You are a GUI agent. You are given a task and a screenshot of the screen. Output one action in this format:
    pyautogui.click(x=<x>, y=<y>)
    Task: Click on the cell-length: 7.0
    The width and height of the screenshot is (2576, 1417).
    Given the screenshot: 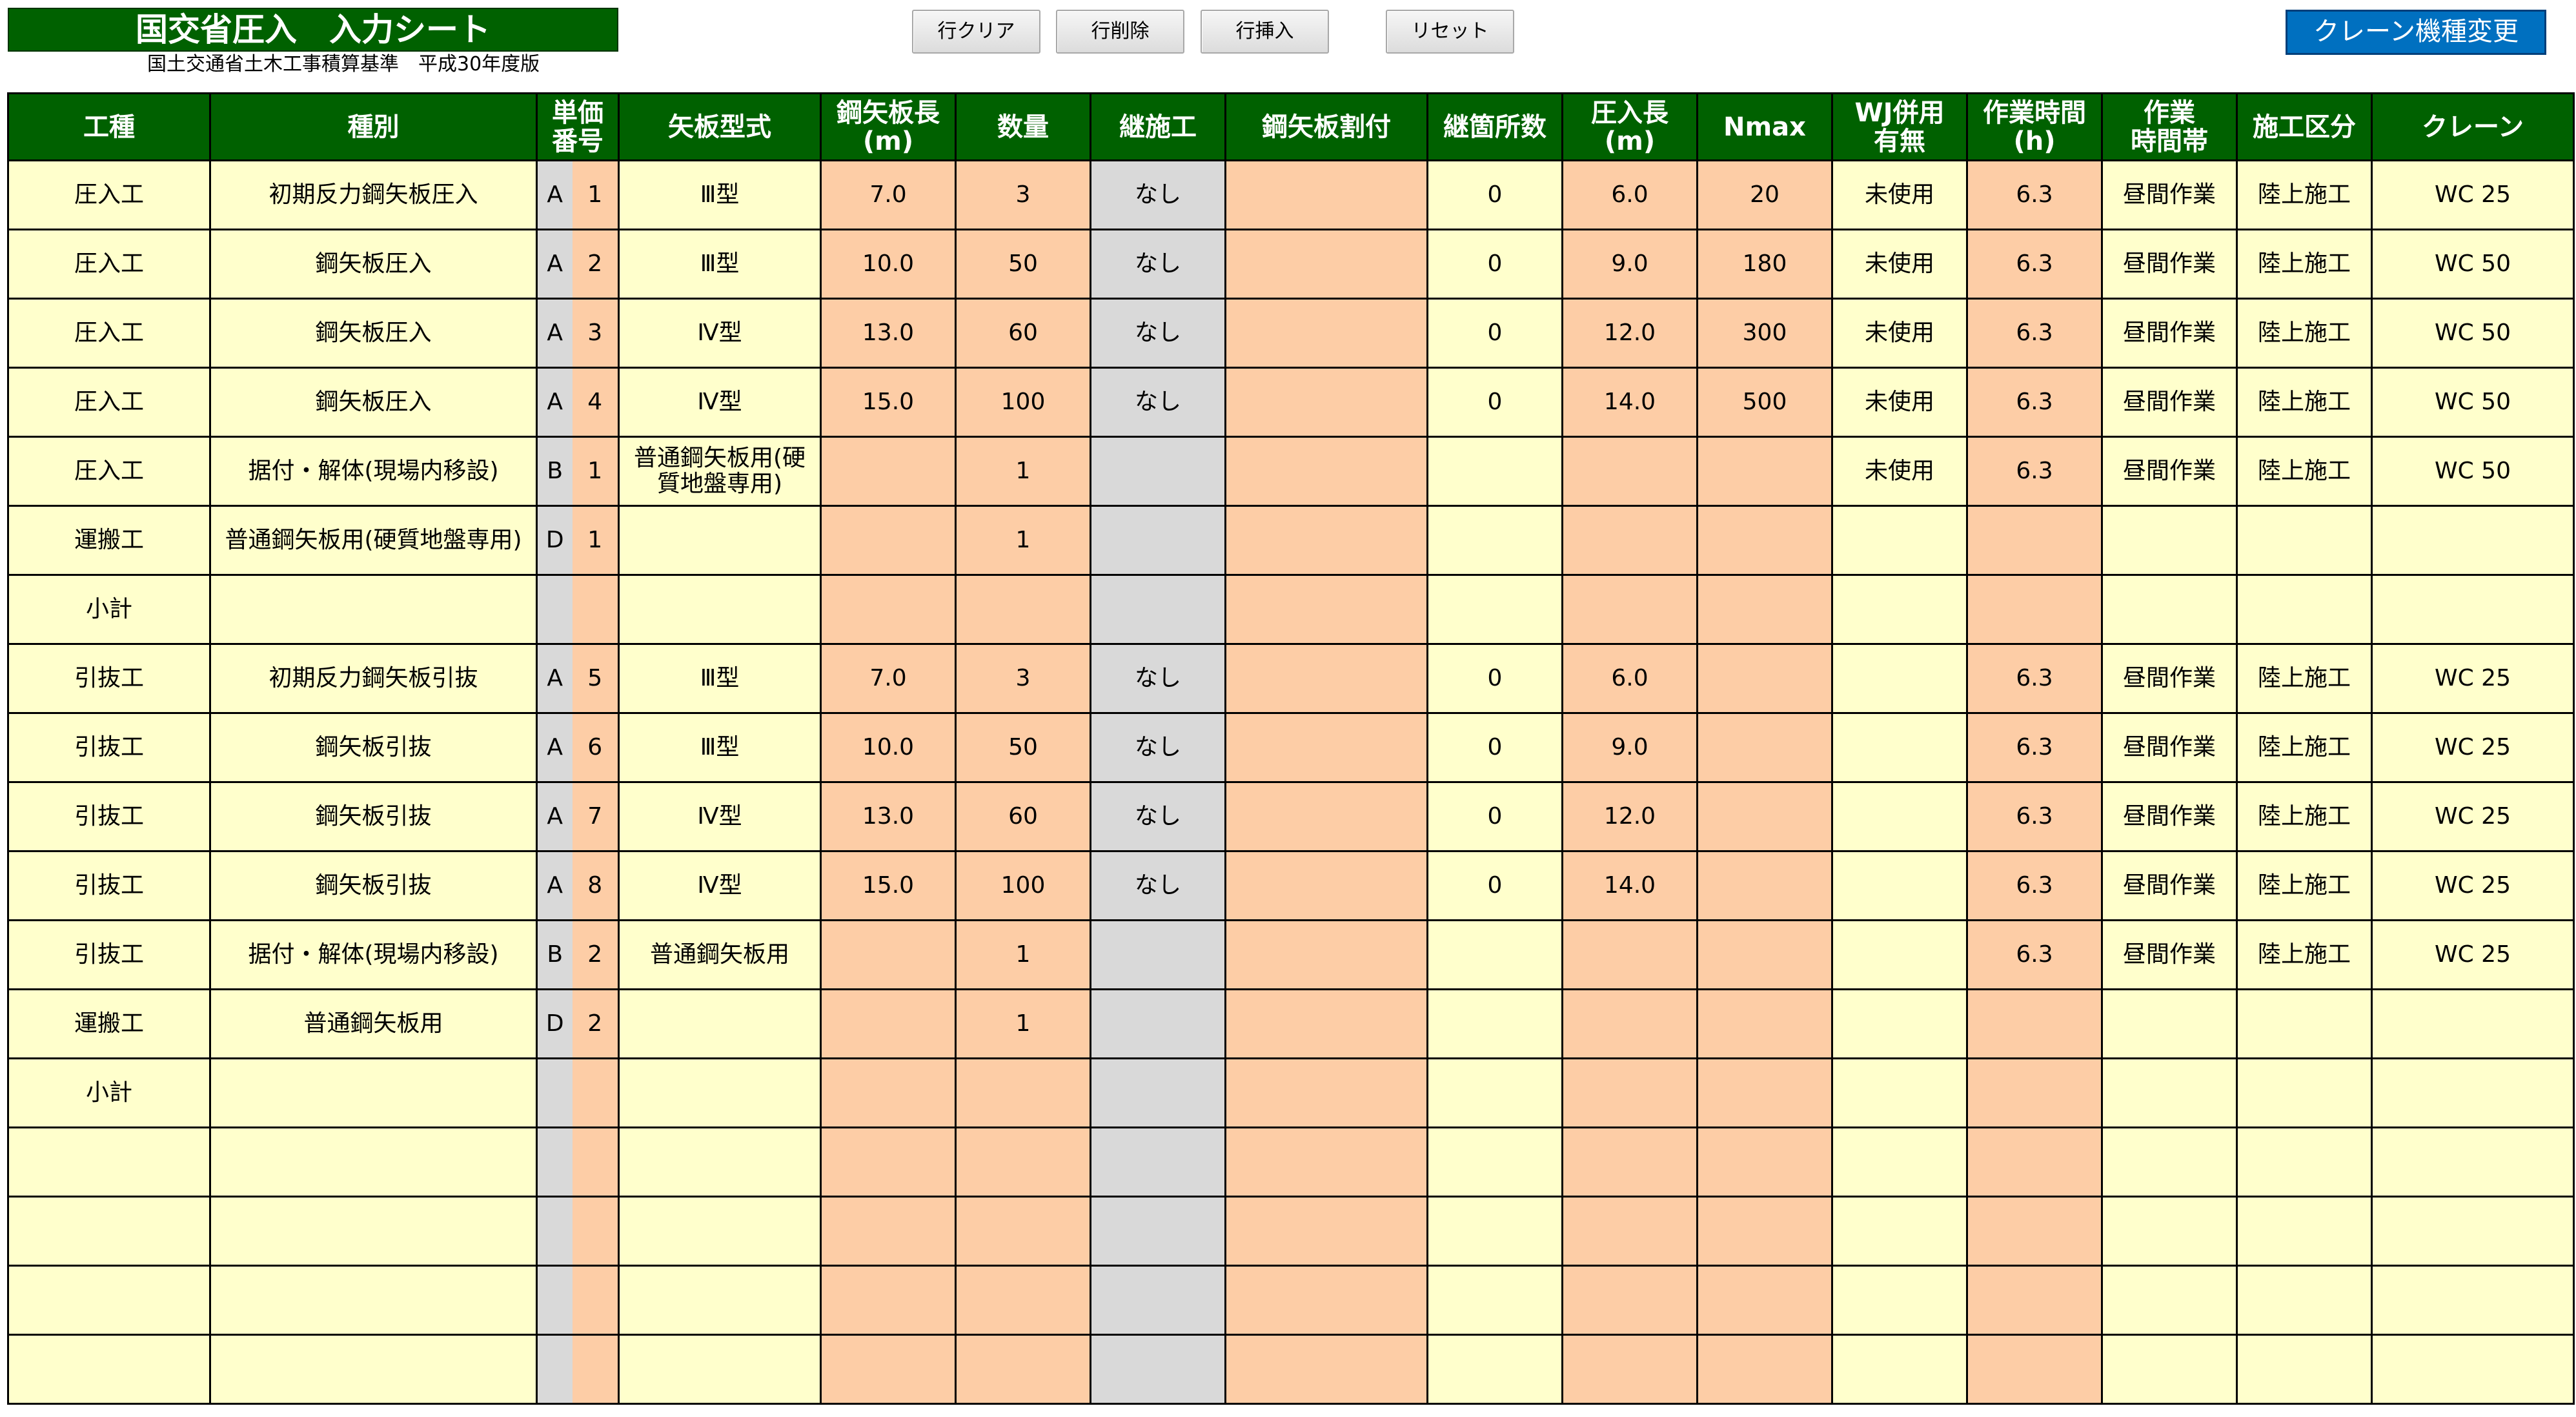 What is the action you would take?
    pyautogui.click(x=888, y=679)
    